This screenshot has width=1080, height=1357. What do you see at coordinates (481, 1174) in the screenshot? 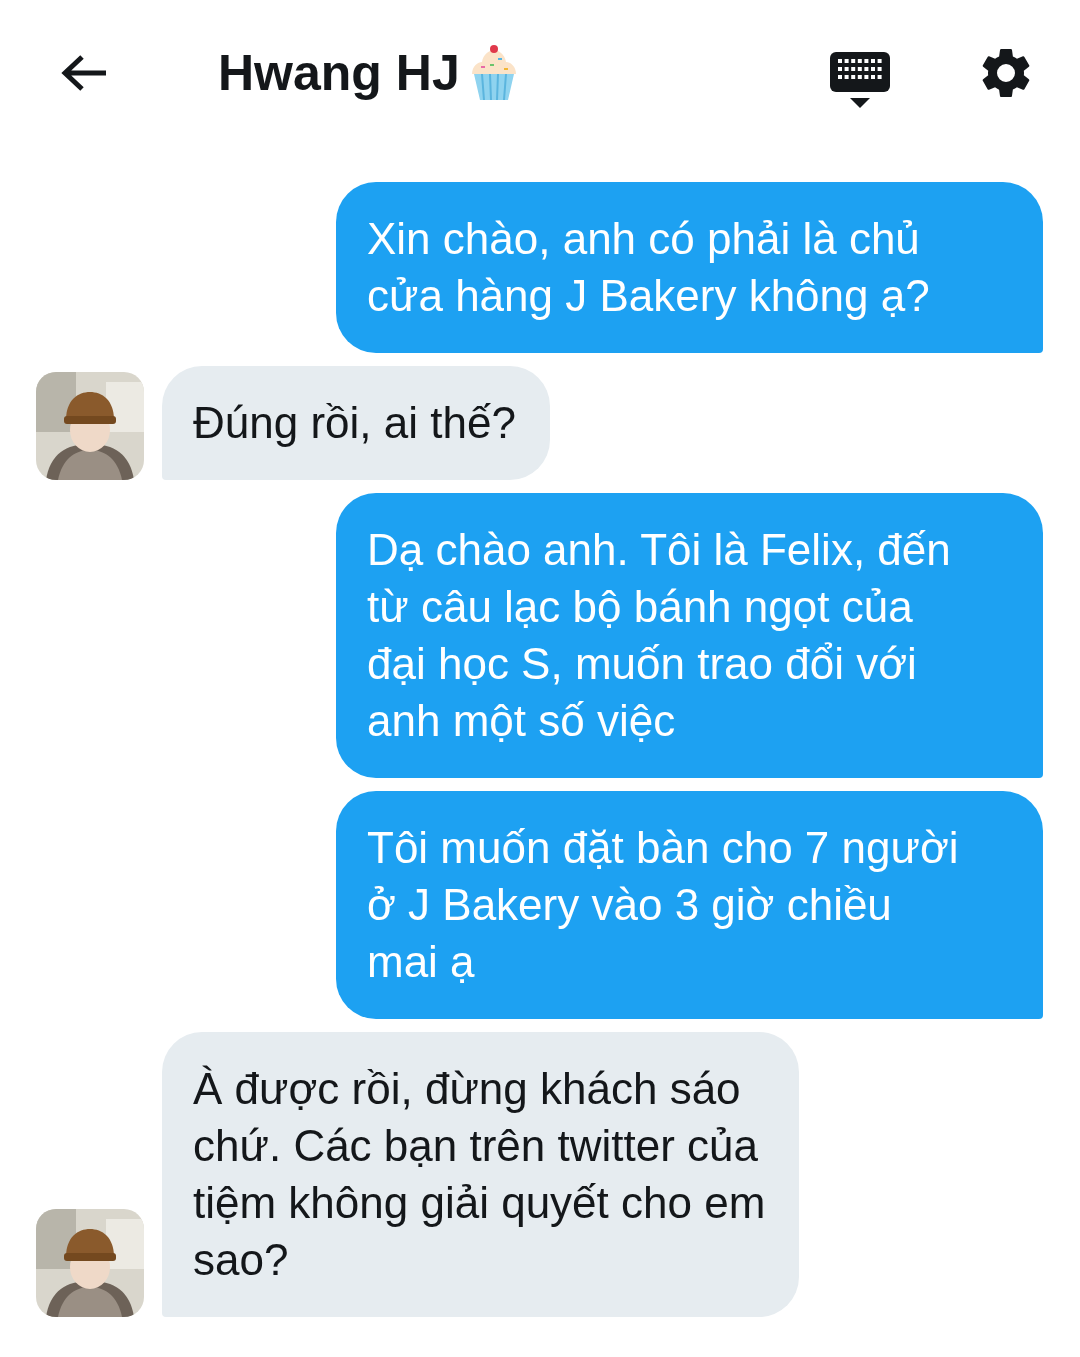
I see `message-bubble: À được rồi, đừng khách sáo chứ. Các bạn trên twitter của tiệm không giải quyết cho em sao?` at bounding box center [481, 1174].